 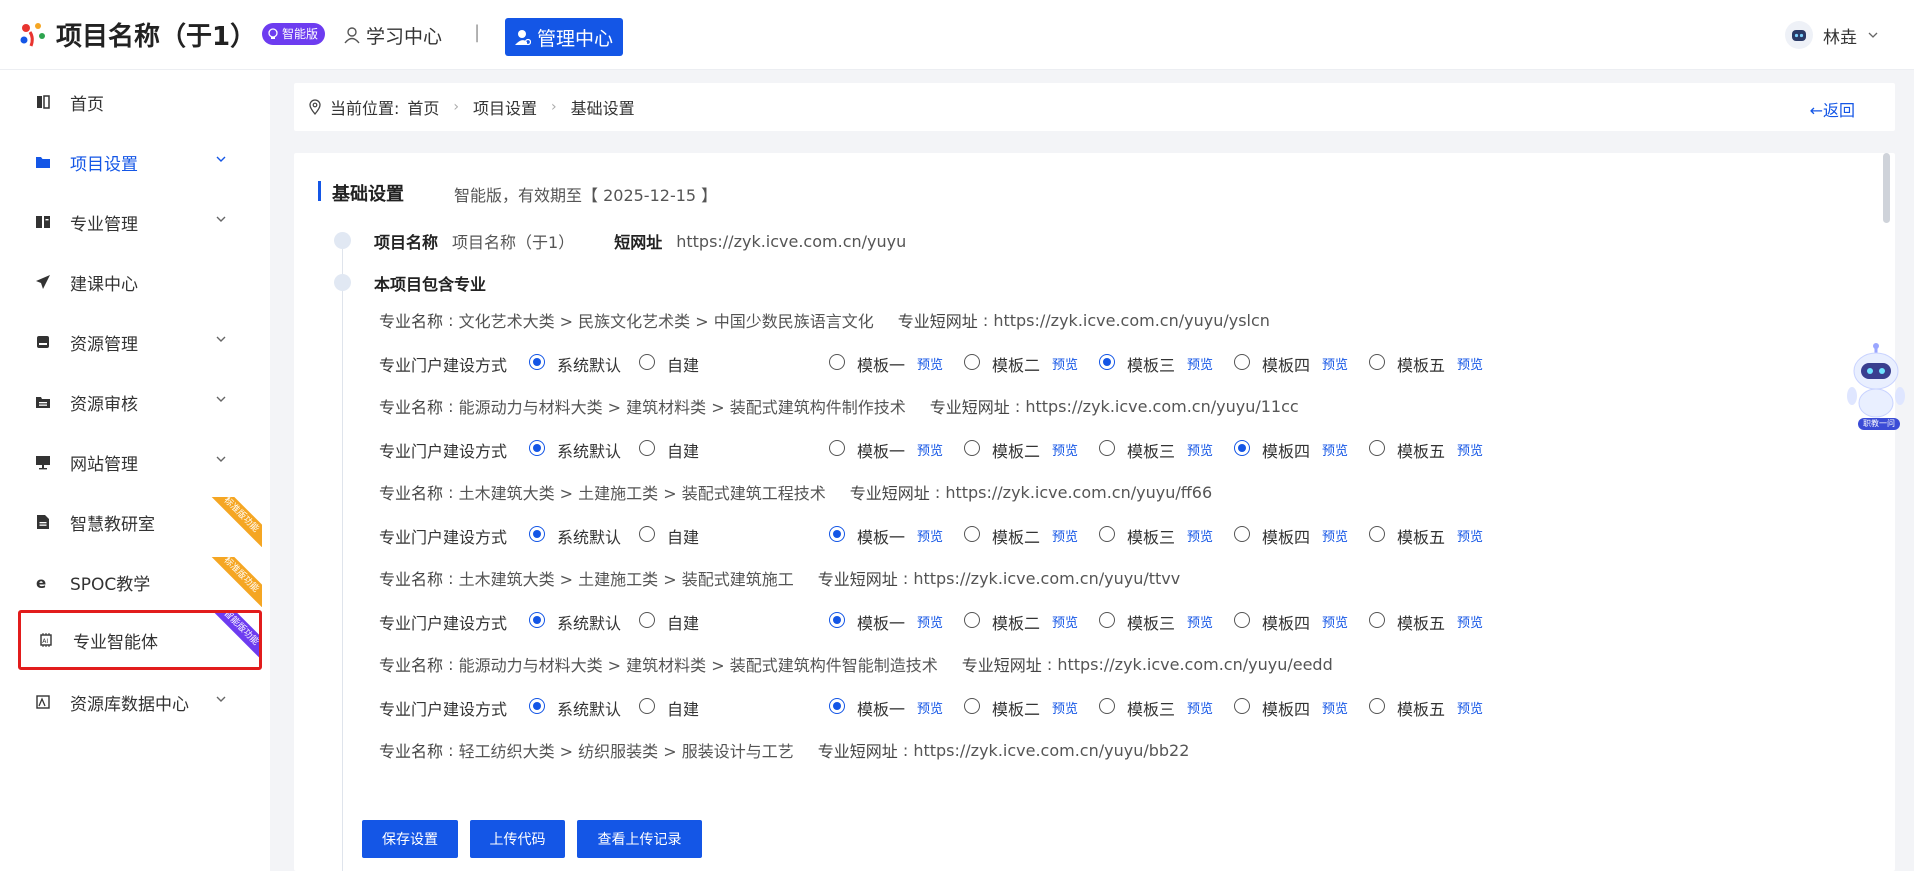 What do you see at coordinates (140, 462) in the screenshot?
I see `sidebar-item-website-management: 网站管理` at bounding box center [140, 462].